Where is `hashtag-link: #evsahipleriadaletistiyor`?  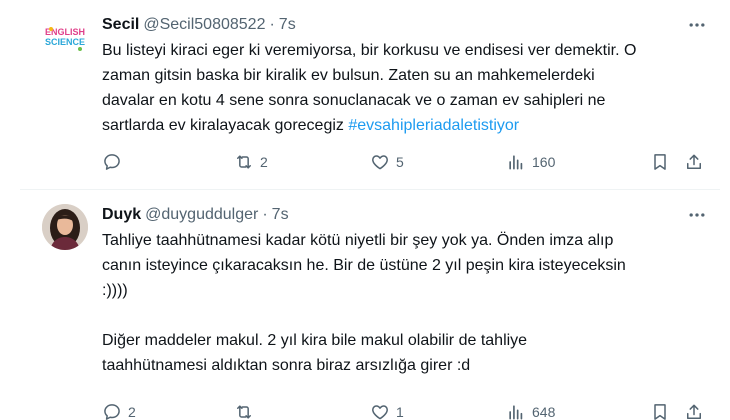 hashtag-link: #evsahipleriadaletistiyor is located at coordinates (433, 125).